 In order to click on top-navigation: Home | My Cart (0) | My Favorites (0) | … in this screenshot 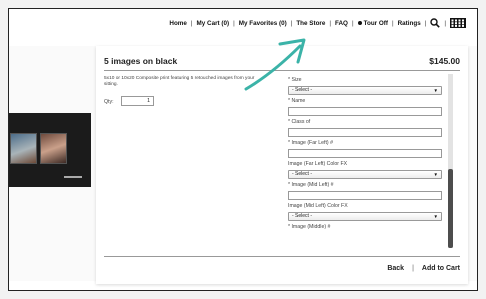, I will do `click(317, 23)`.